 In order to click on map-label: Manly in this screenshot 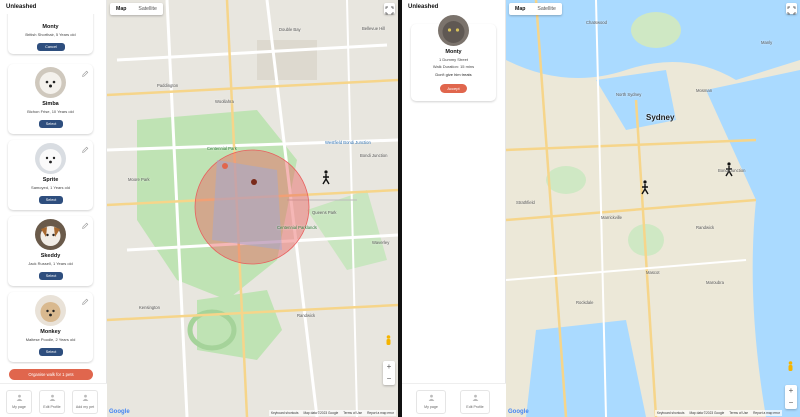, I will do `click(767, 42)`.